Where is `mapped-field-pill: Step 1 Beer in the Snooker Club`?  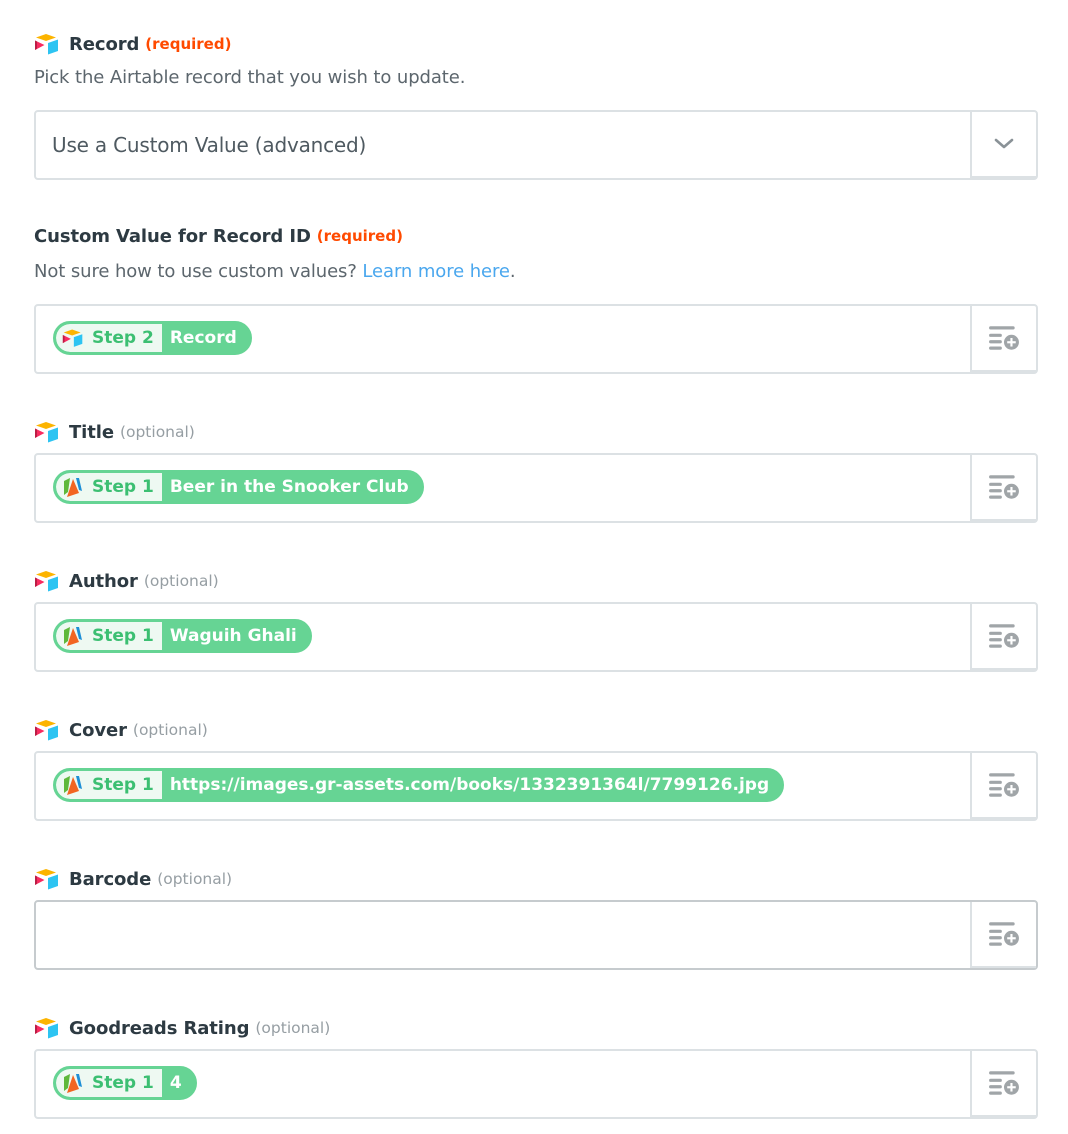
mapped-field-pill: Step 1 Beer in the Snooker Club is located at coordinates (238, 487).